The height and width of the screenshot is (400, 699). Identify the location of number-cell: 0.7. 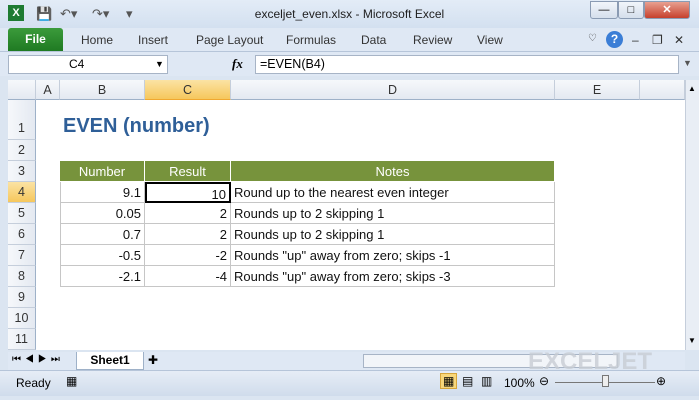
(102, 234).